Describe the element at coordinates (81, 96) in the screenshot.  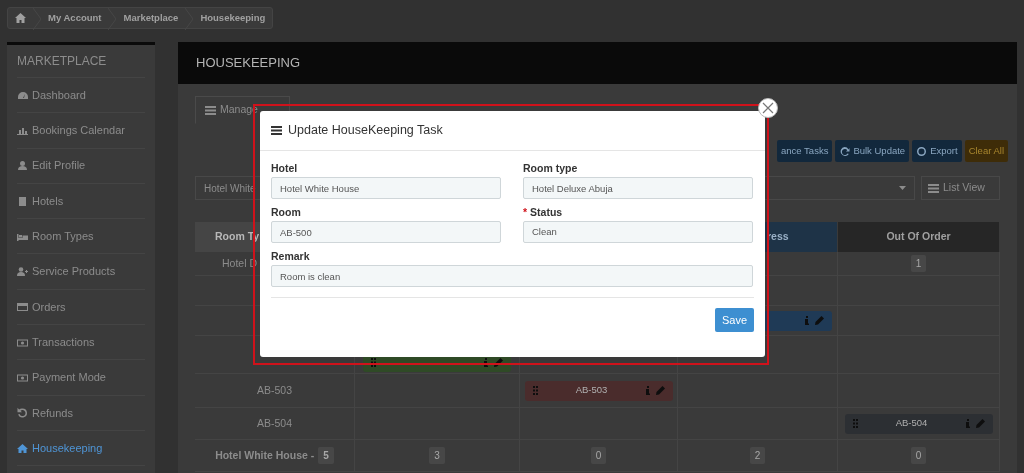
I see `sidebar-item: Dashboard` at that location.